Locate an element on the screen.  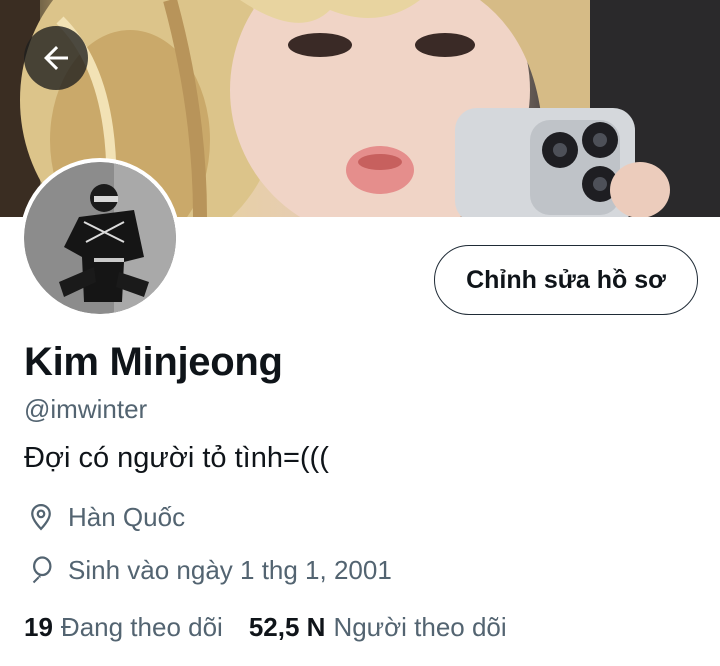
avatar-photo is located at coordinates (100, 238).